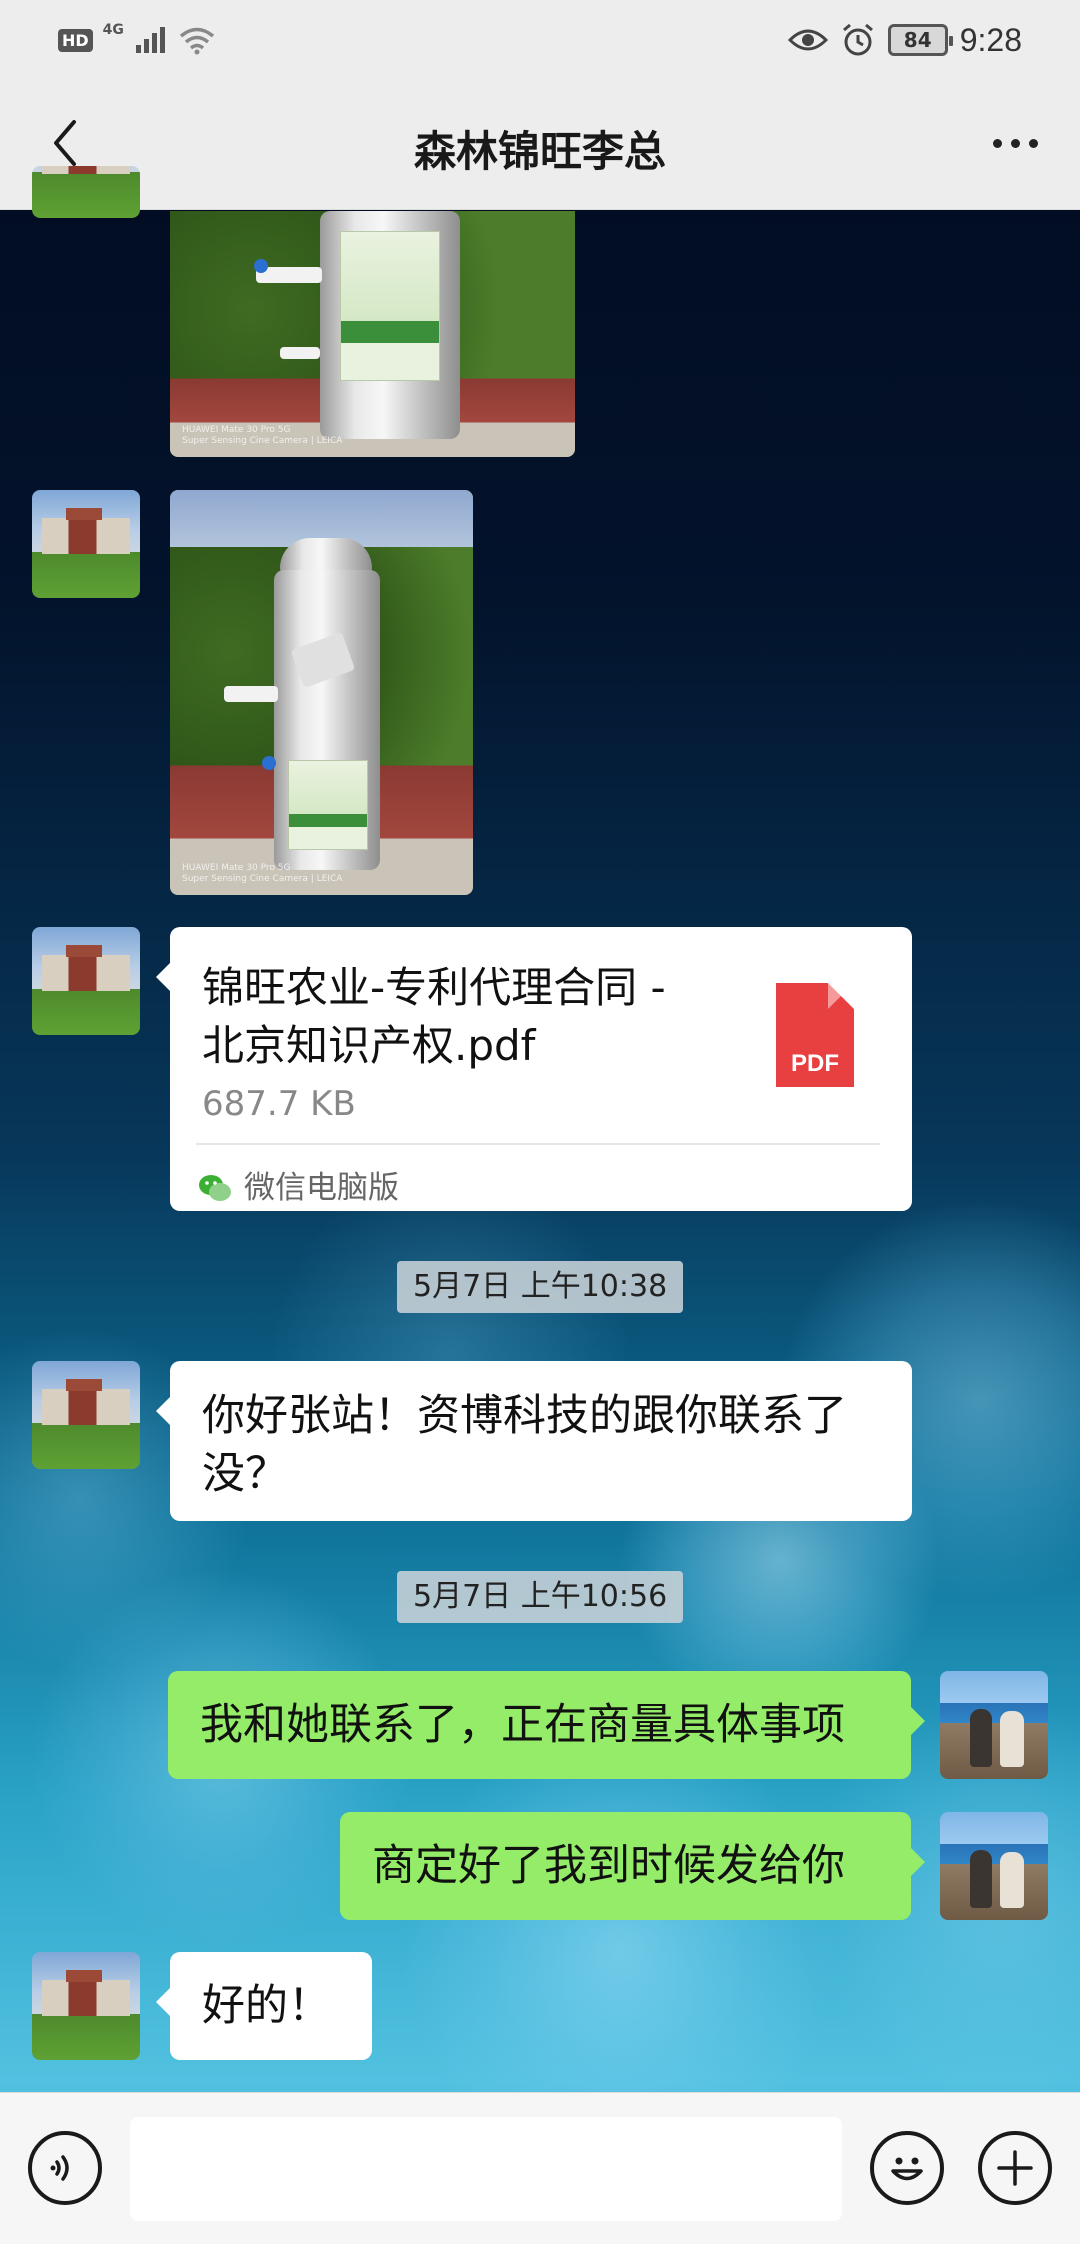 The image size is (1080, 2244). I want to click on wechat-icon, so click(215, 1188).